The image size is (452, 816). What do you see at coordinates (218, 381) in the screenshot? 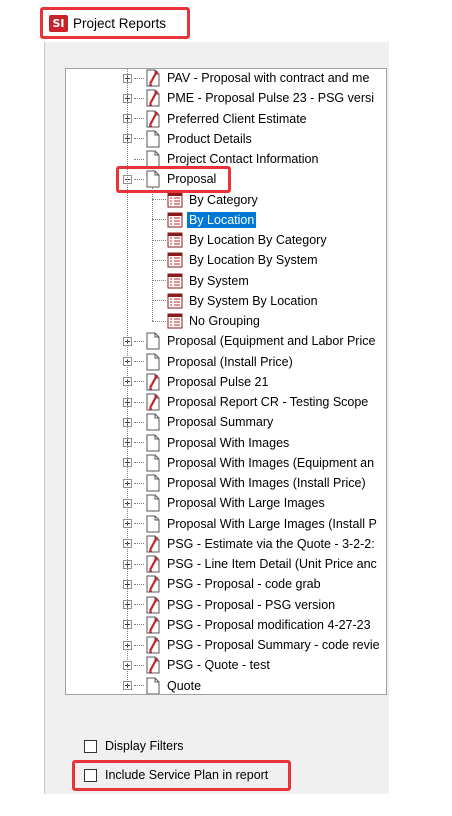
I see `tree-item-label: Proposal Pulse 21` at bounding box center [218, 381].